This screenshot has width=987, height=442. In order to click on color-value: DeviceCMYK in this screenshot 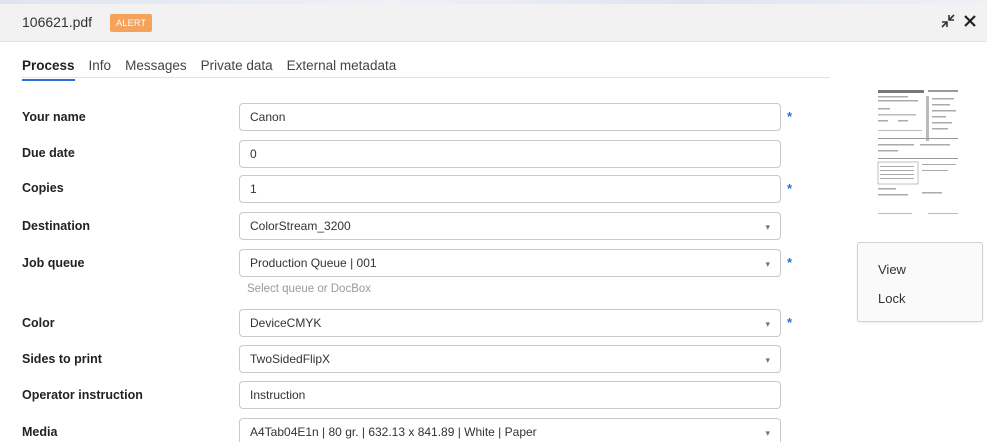, I will do `click(286, 323)`.